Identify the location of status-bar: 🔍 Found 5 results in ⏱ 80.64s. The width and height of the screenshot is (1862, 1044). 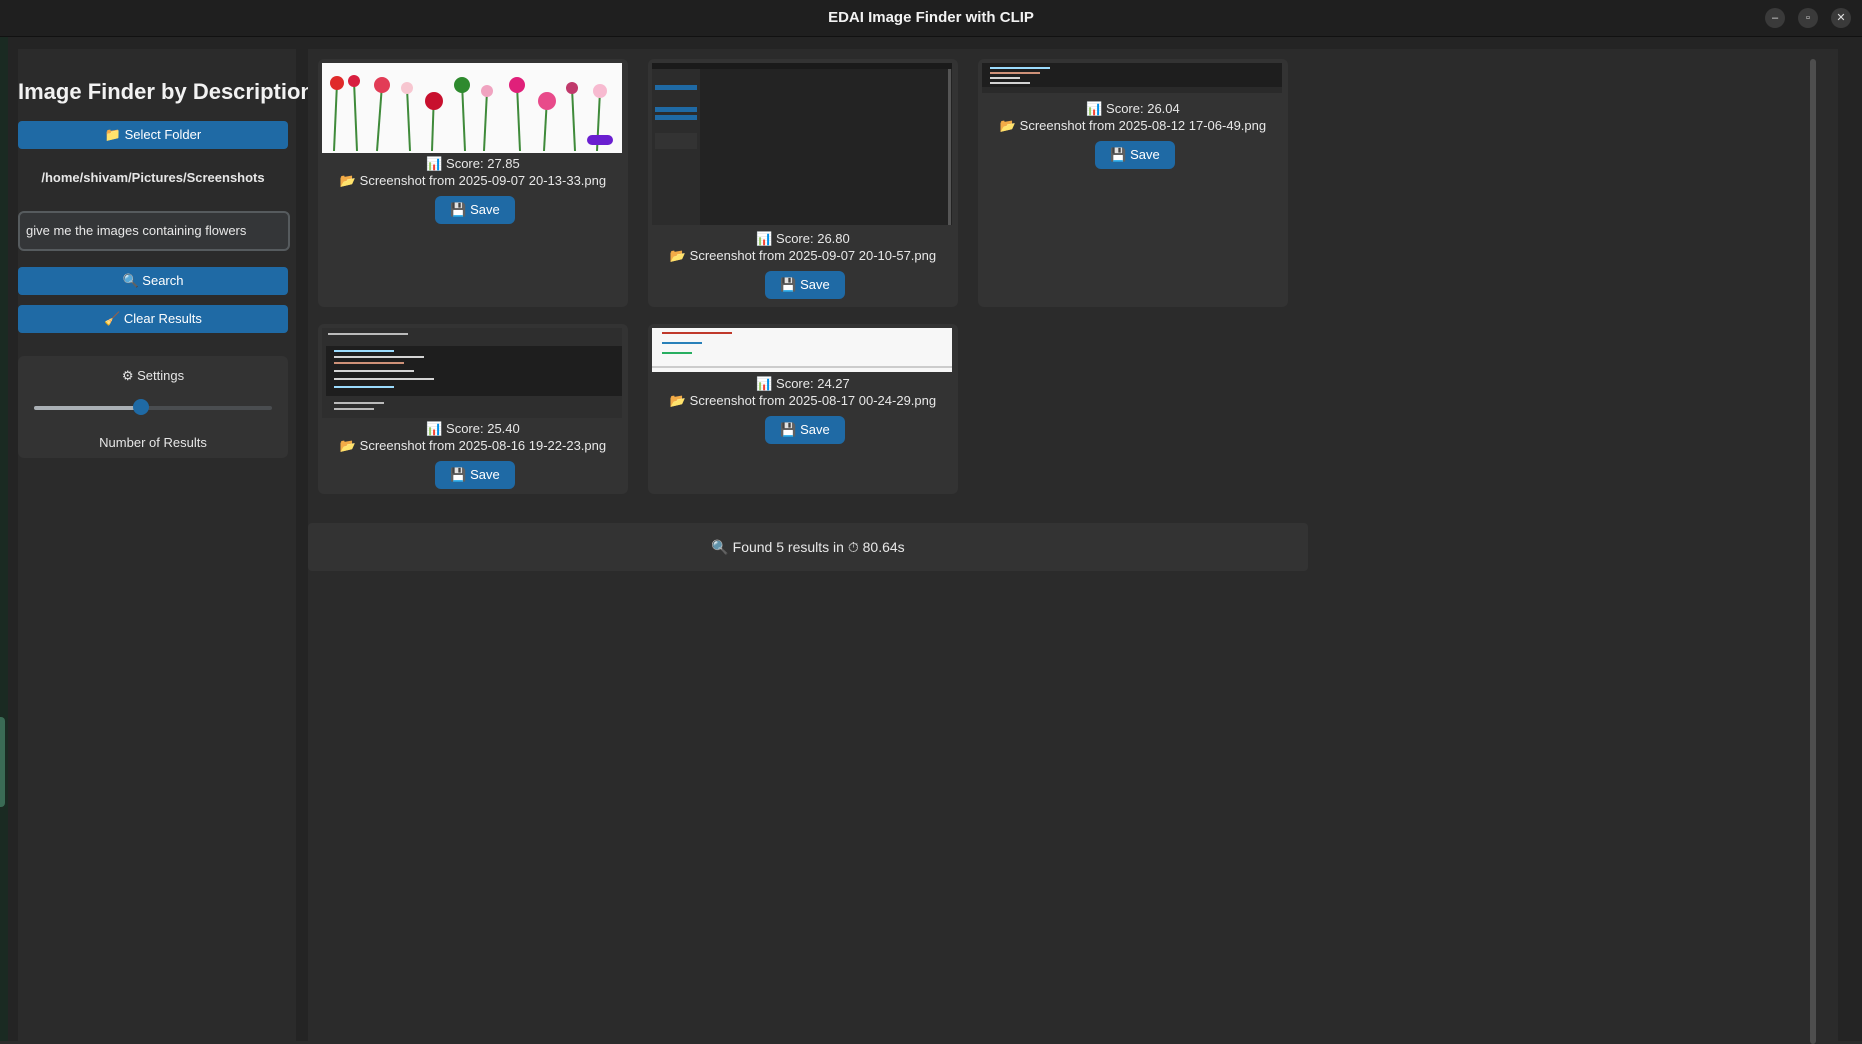
(808, 547).